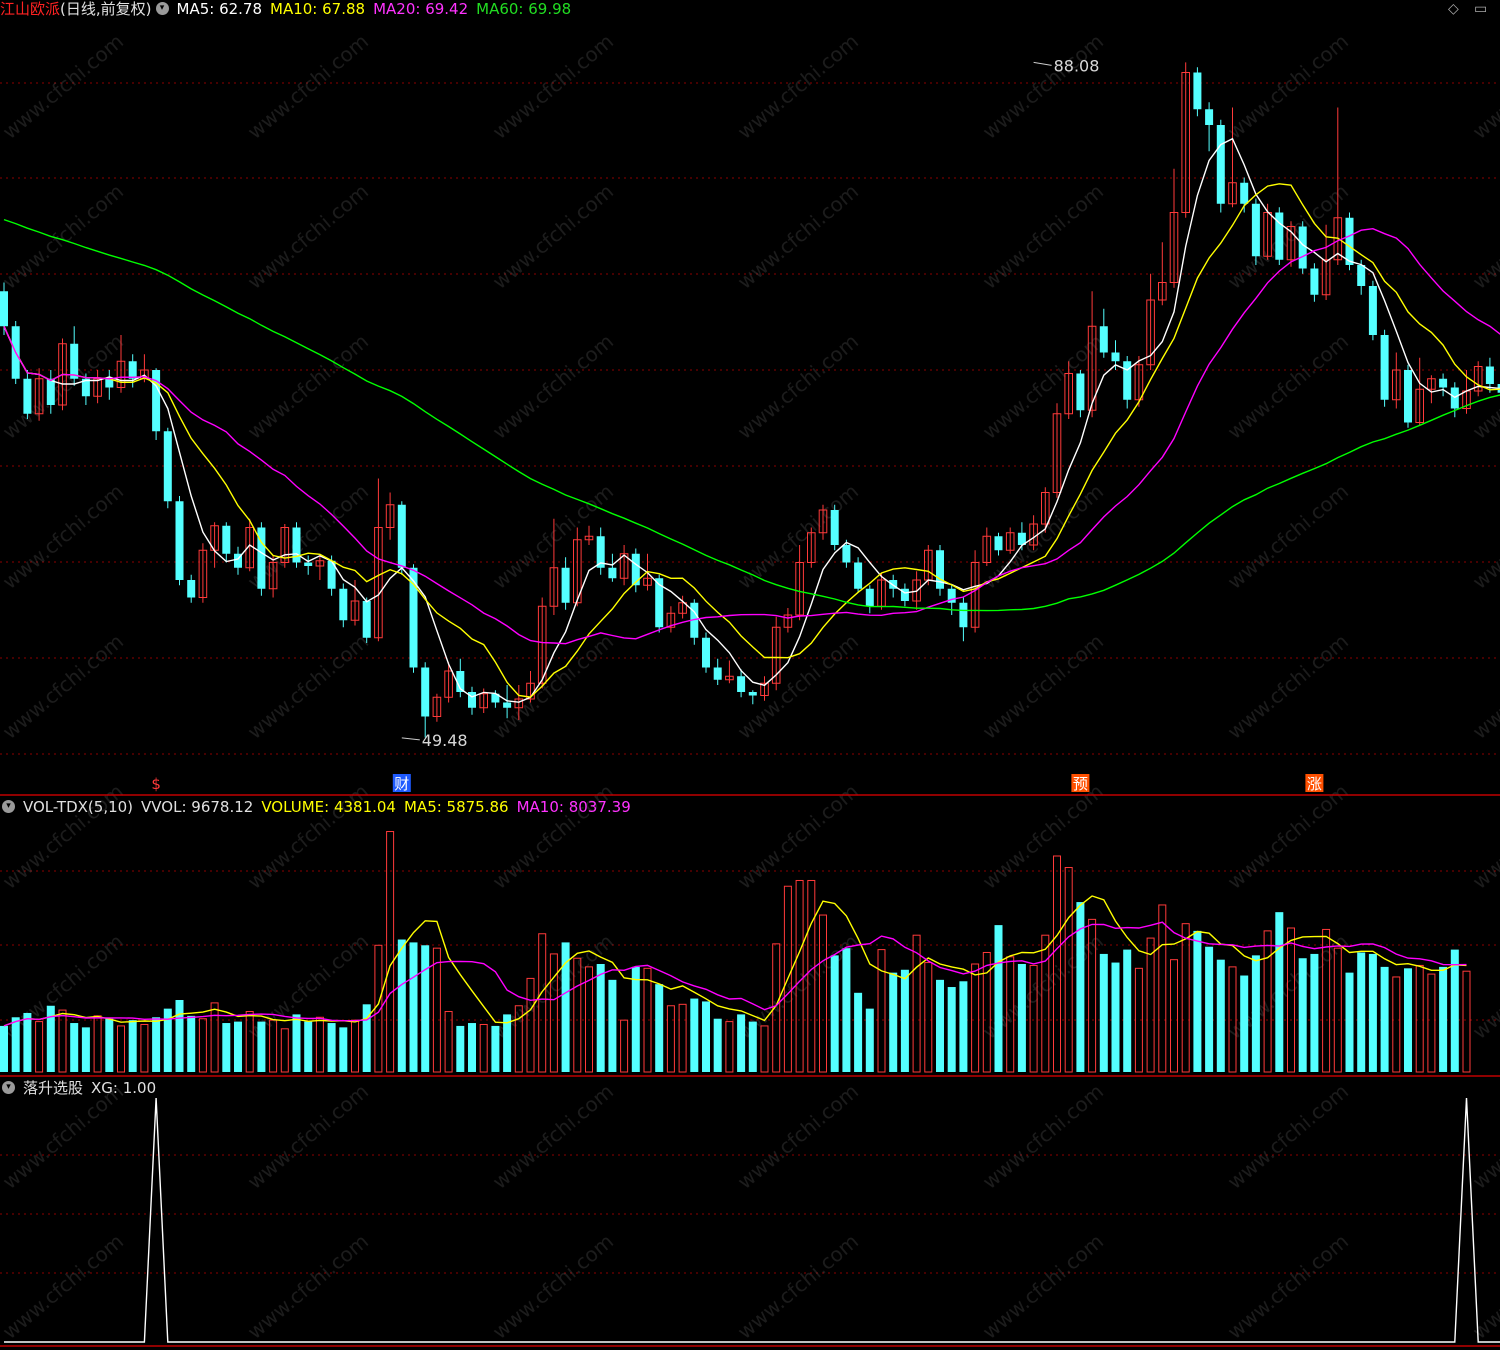 This screenshot has height=1350, width=1500. Describe the element at coordinates (421, 9) in the screenshot. I see `ma20-label: MA20: 69.42` at that location.